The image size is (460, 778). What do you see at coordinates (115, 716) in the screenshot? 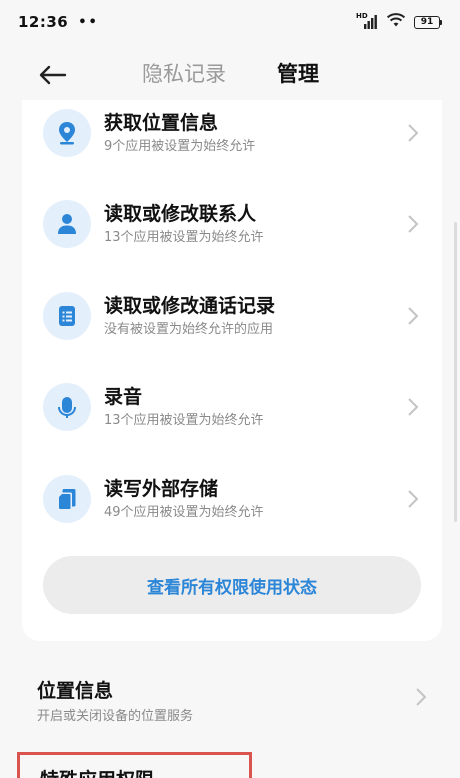
I see `location-settings-subtitle: 开启或关闭设备的位置服务` at bounding box center [115, 716].